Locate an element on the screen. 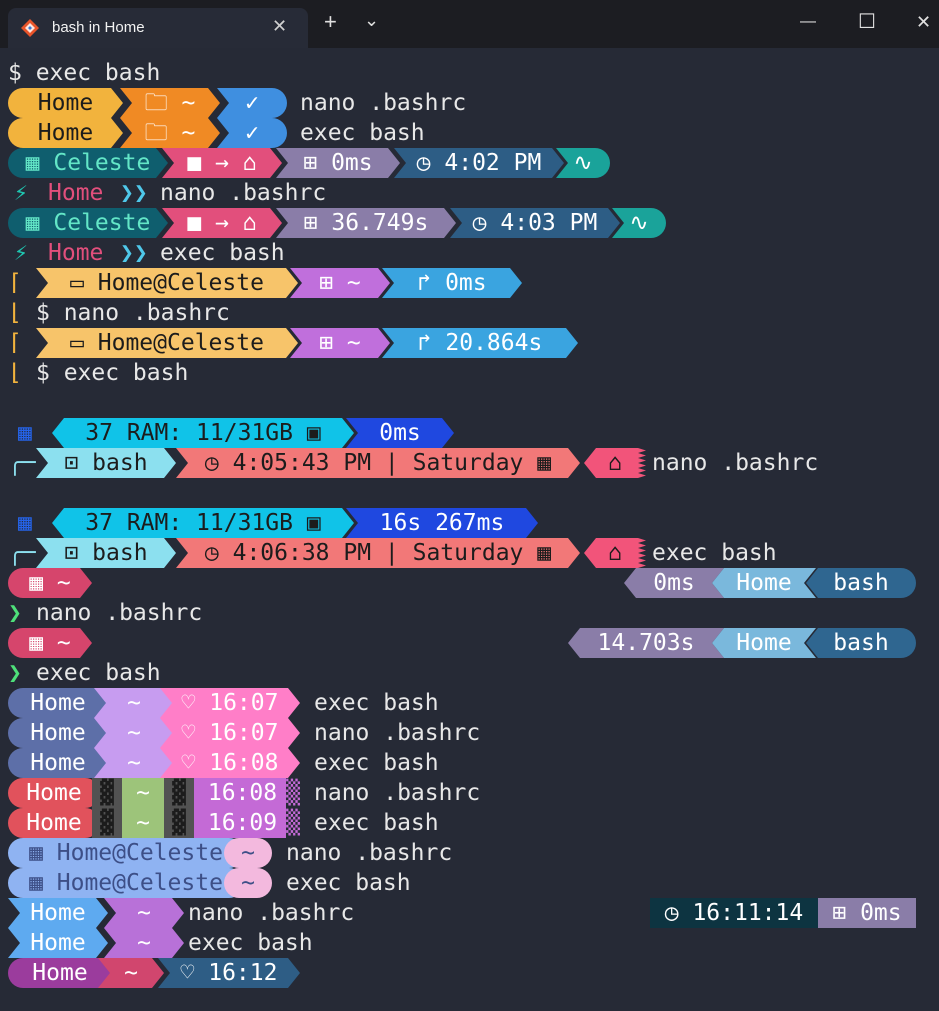 This screenshot has width=939, height=1011. minimize-button: — is located at coordinates (808, 22).